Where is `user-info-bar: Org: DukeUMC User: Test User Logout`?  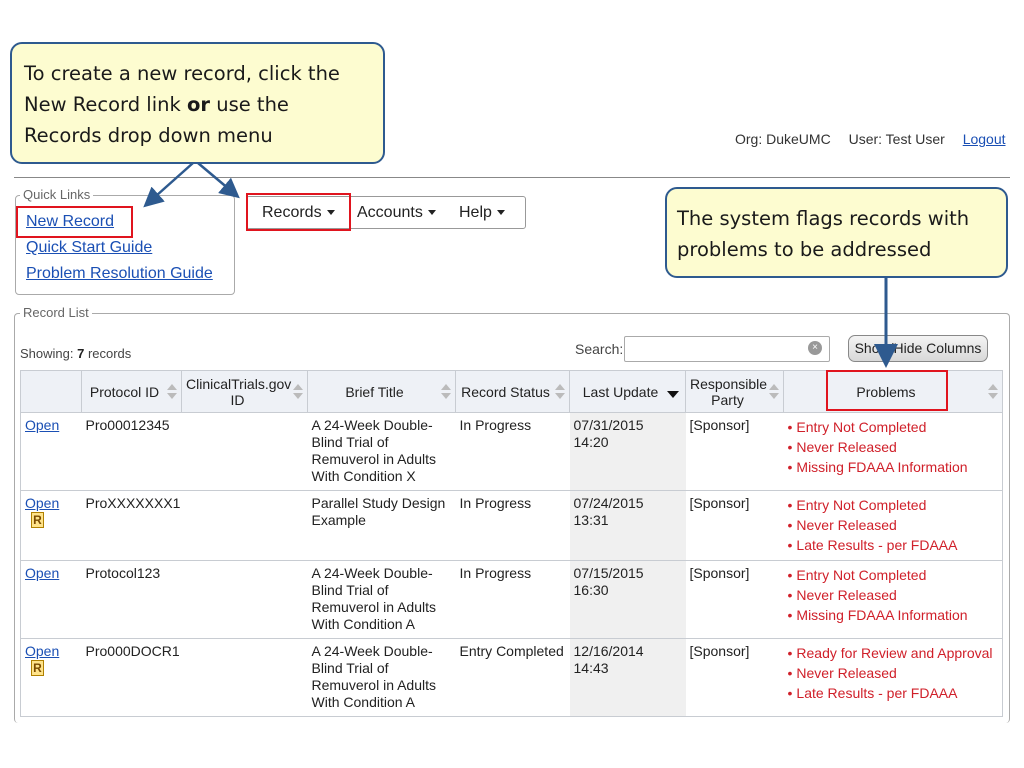
user-info-bar: Org: DukeUMC User: Test User Logout is located at coordinates (870, 139).